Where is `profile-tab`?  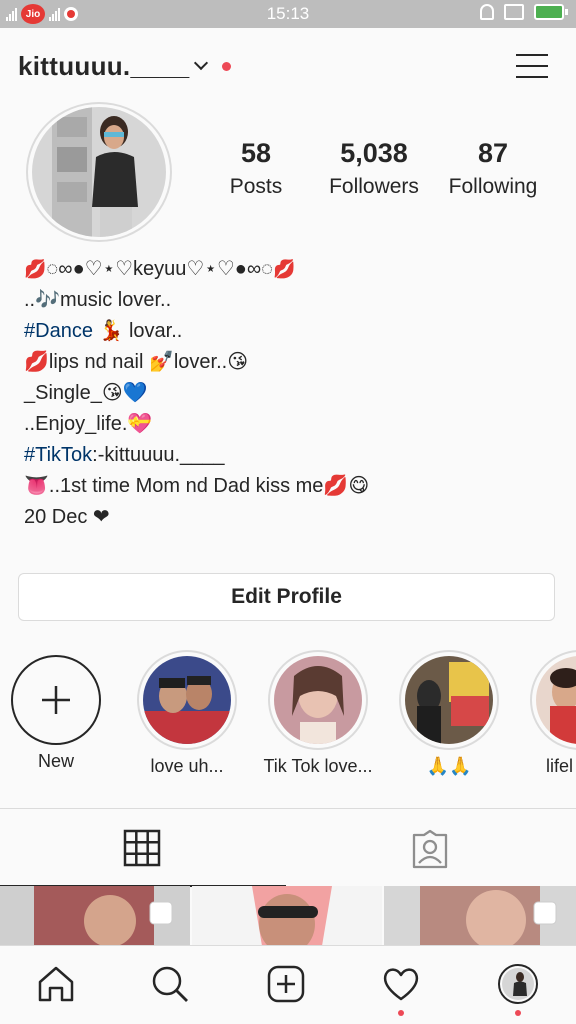 profile-tab is located at coordinates (518, 989).